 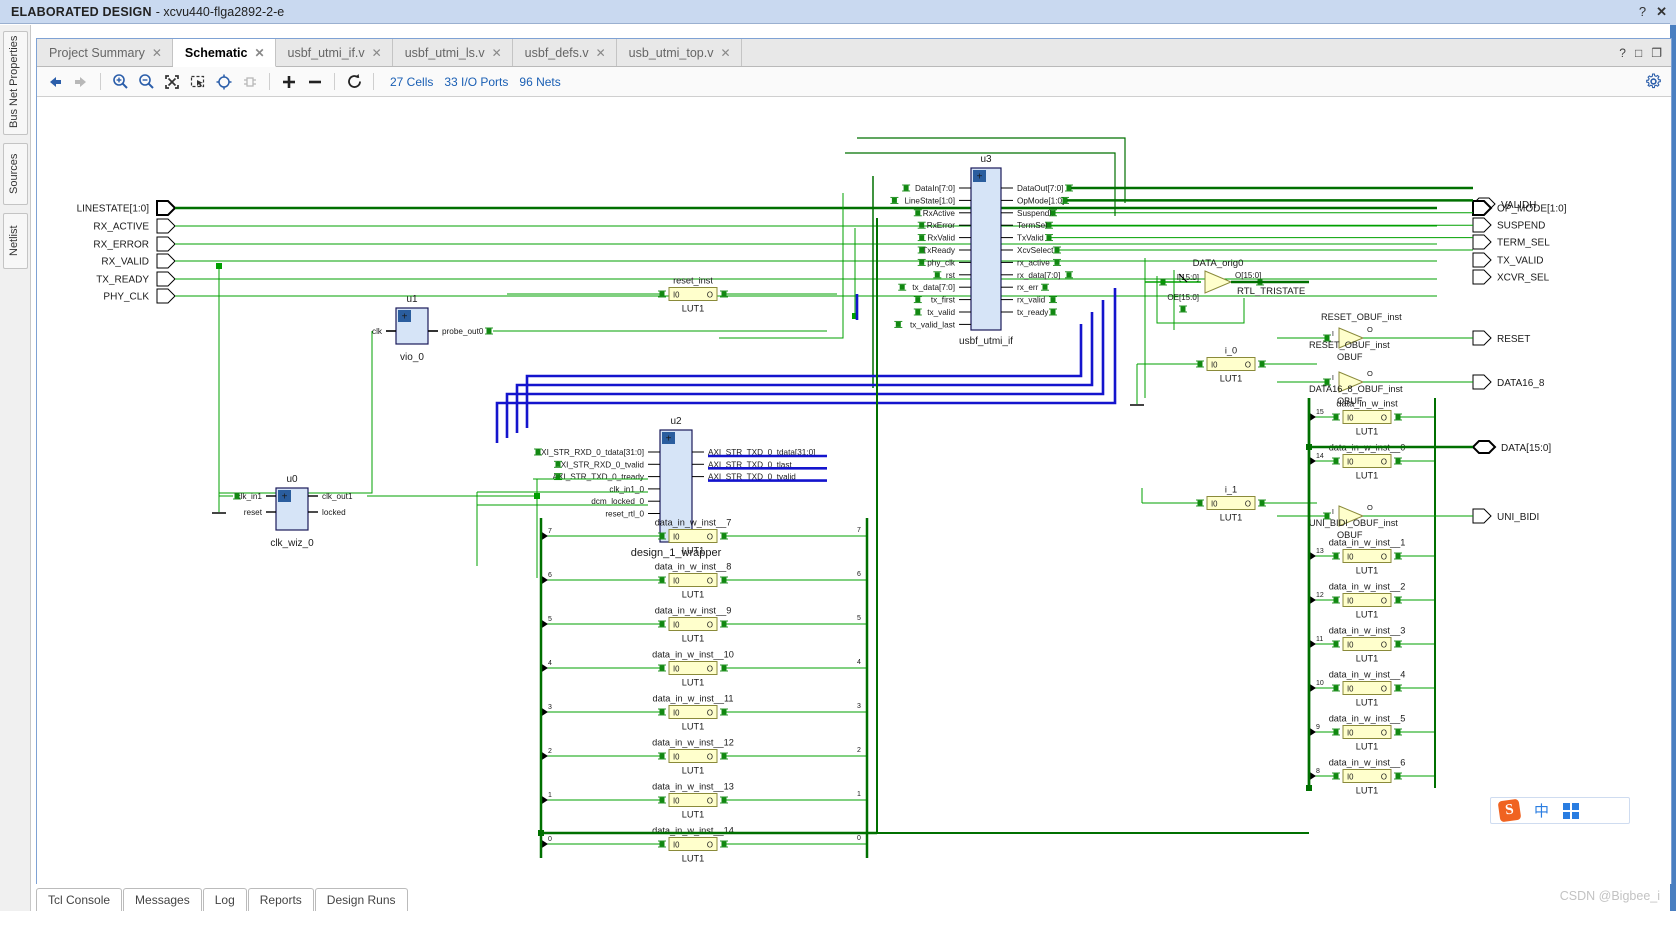 I want to click on zoom-selection-icon, so click(x=224, y=82).